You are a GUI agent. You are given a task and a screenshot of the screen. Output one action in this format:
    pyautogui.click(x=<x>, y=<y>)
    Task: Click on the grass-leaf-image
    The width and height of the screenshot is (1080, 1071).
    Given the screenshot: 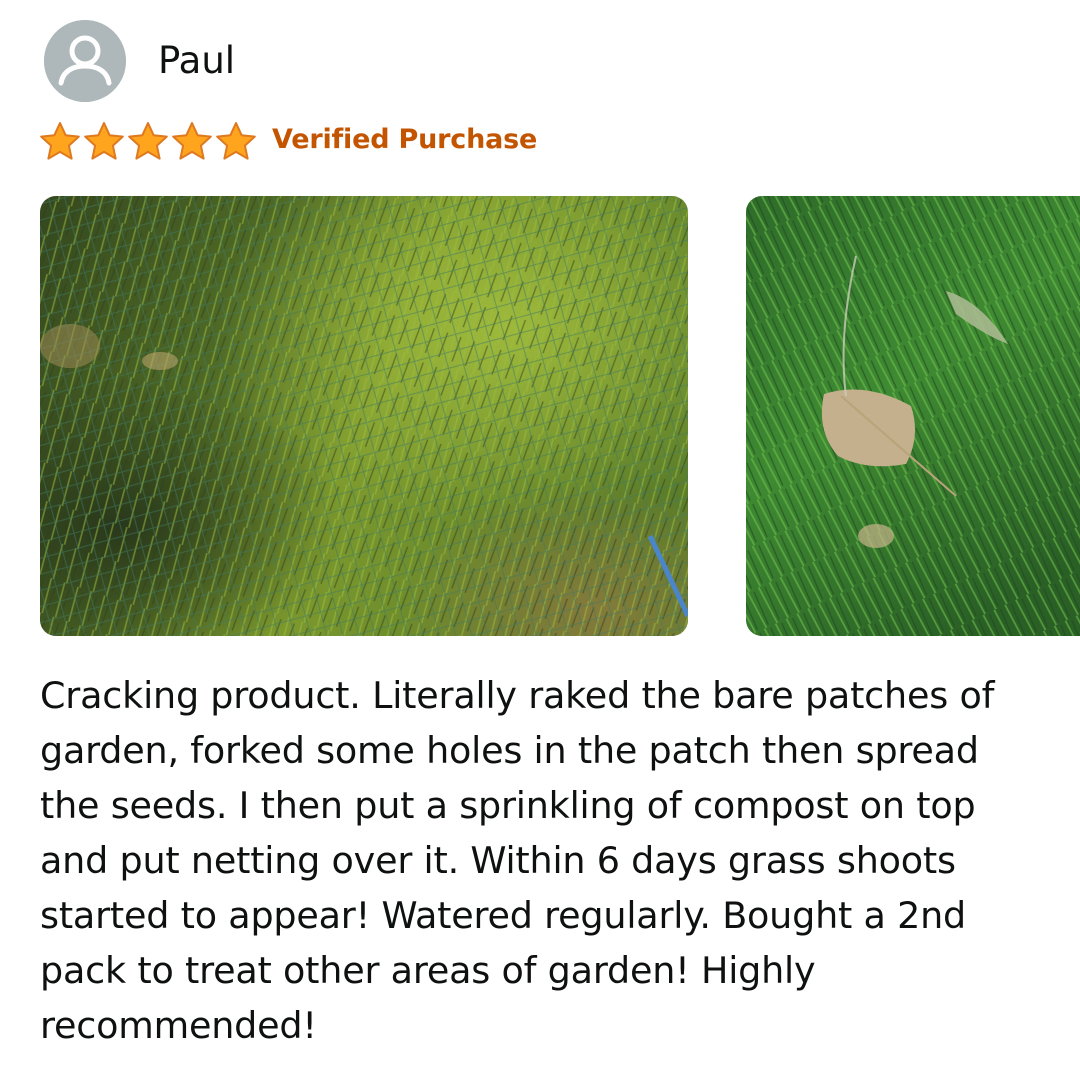 What is the action you would take?
    pyautogui.click(x=913, y=416)
    